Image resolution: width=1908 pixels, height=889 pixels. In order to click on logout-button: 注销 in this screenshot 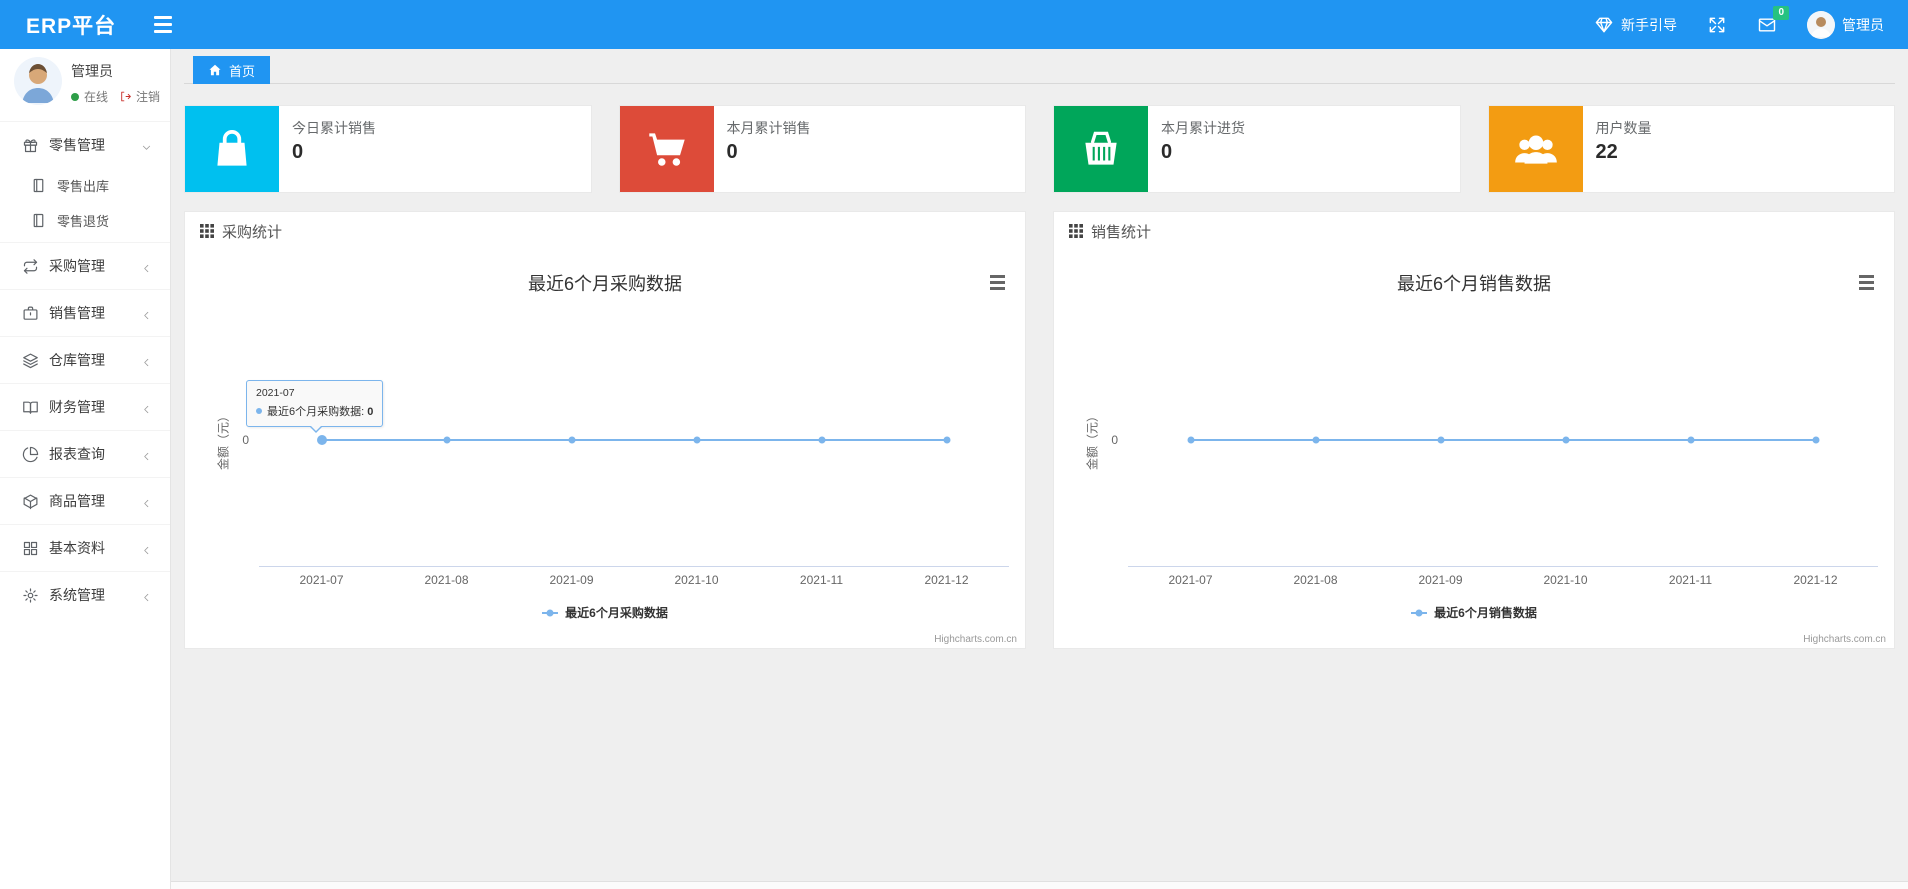, I will do `click(139, 96)`.